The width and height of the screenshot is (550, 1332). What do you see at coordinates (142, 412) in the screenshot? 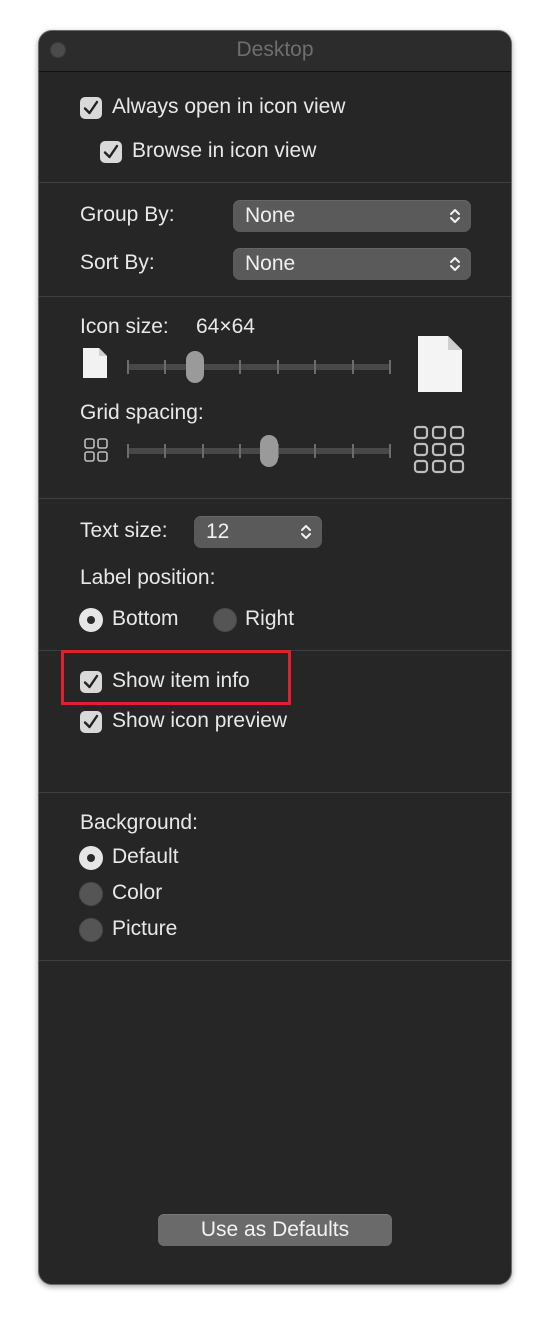
I see `grid-spacing-label: Grid spacing:` at bounding box center [142, 412].